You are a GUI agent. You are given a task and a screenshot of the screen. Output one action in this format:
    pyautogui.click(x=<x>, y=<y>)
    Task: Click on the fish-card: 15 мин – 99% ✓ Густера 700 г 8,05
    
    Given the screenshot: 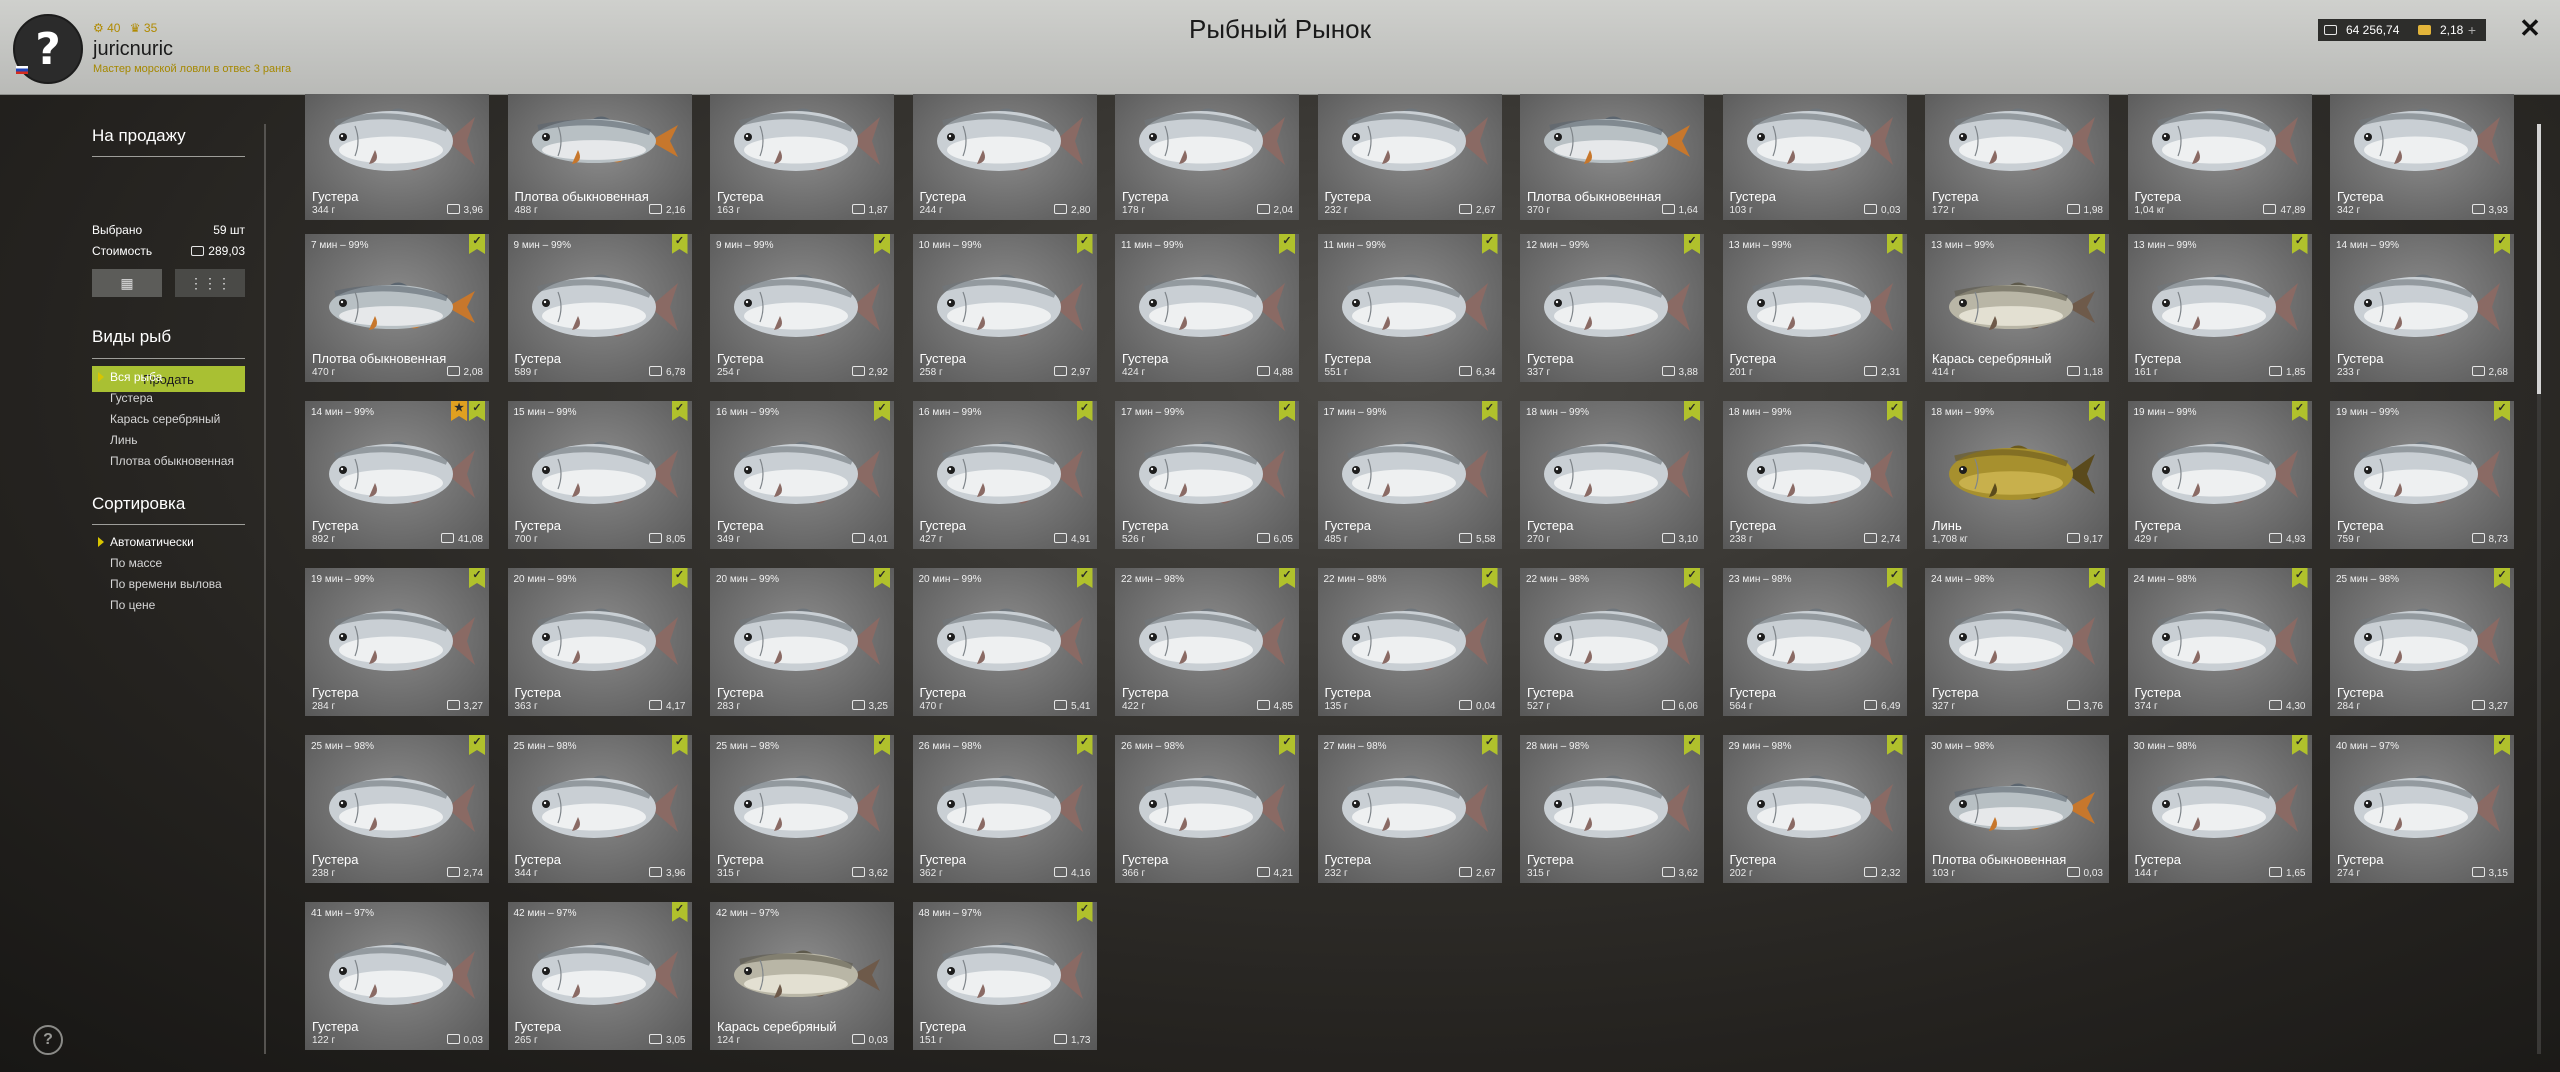 What is the action you would take?
    pyautogui.click(x=599, y=475)
    